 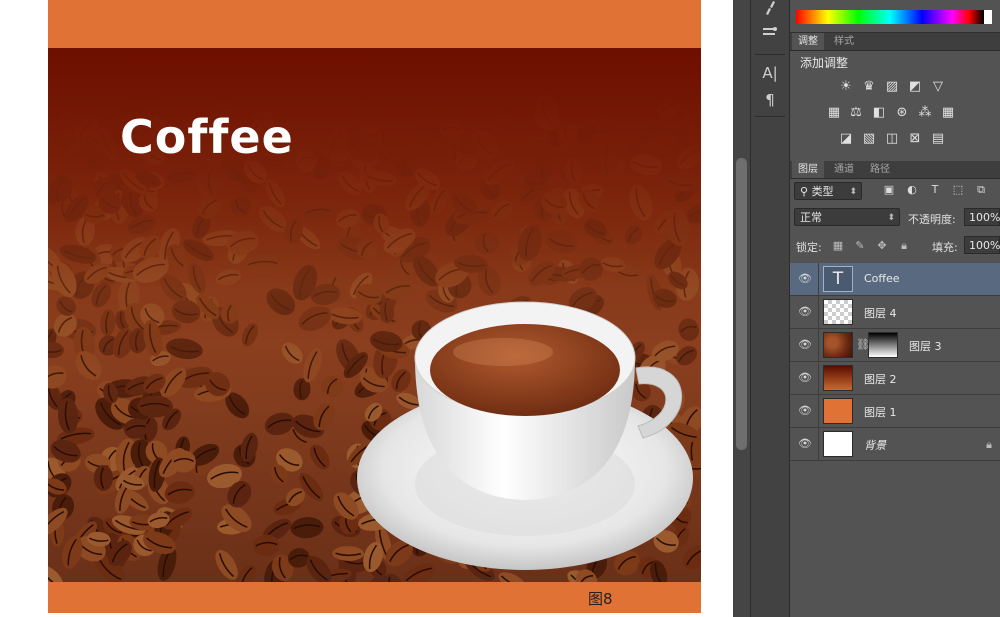 I want to click on layer-name: 背景, so click(x=875, y=445).